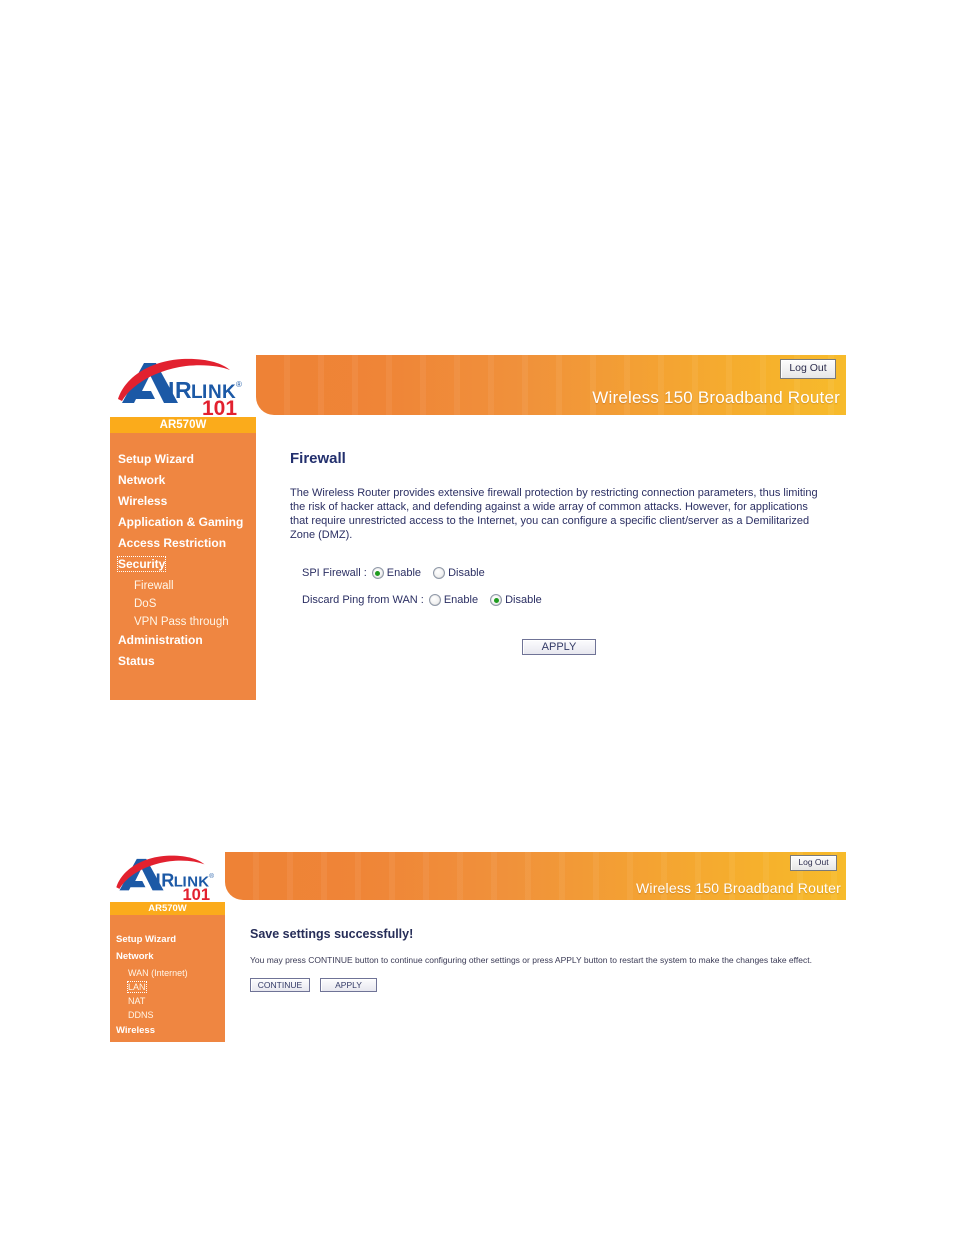 This screenshot has width=954, height=1235. Describe the element at coordinates (548, 985) in the screenshot. I see `form-actions: CONTINUE APPLY` at that location.